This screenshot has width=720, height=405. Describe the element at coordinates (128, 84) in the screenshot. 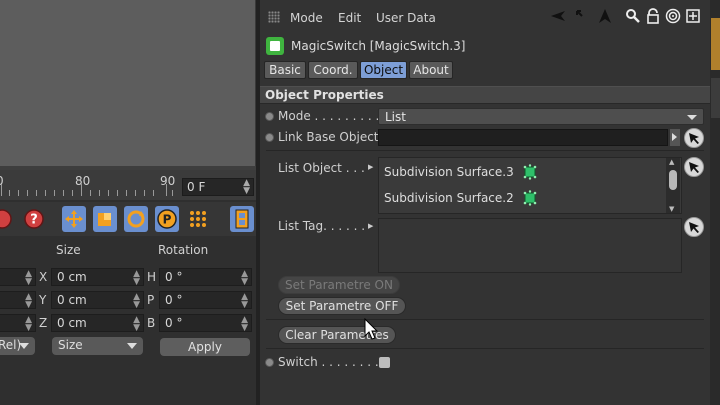

I see `viewport` at that location.